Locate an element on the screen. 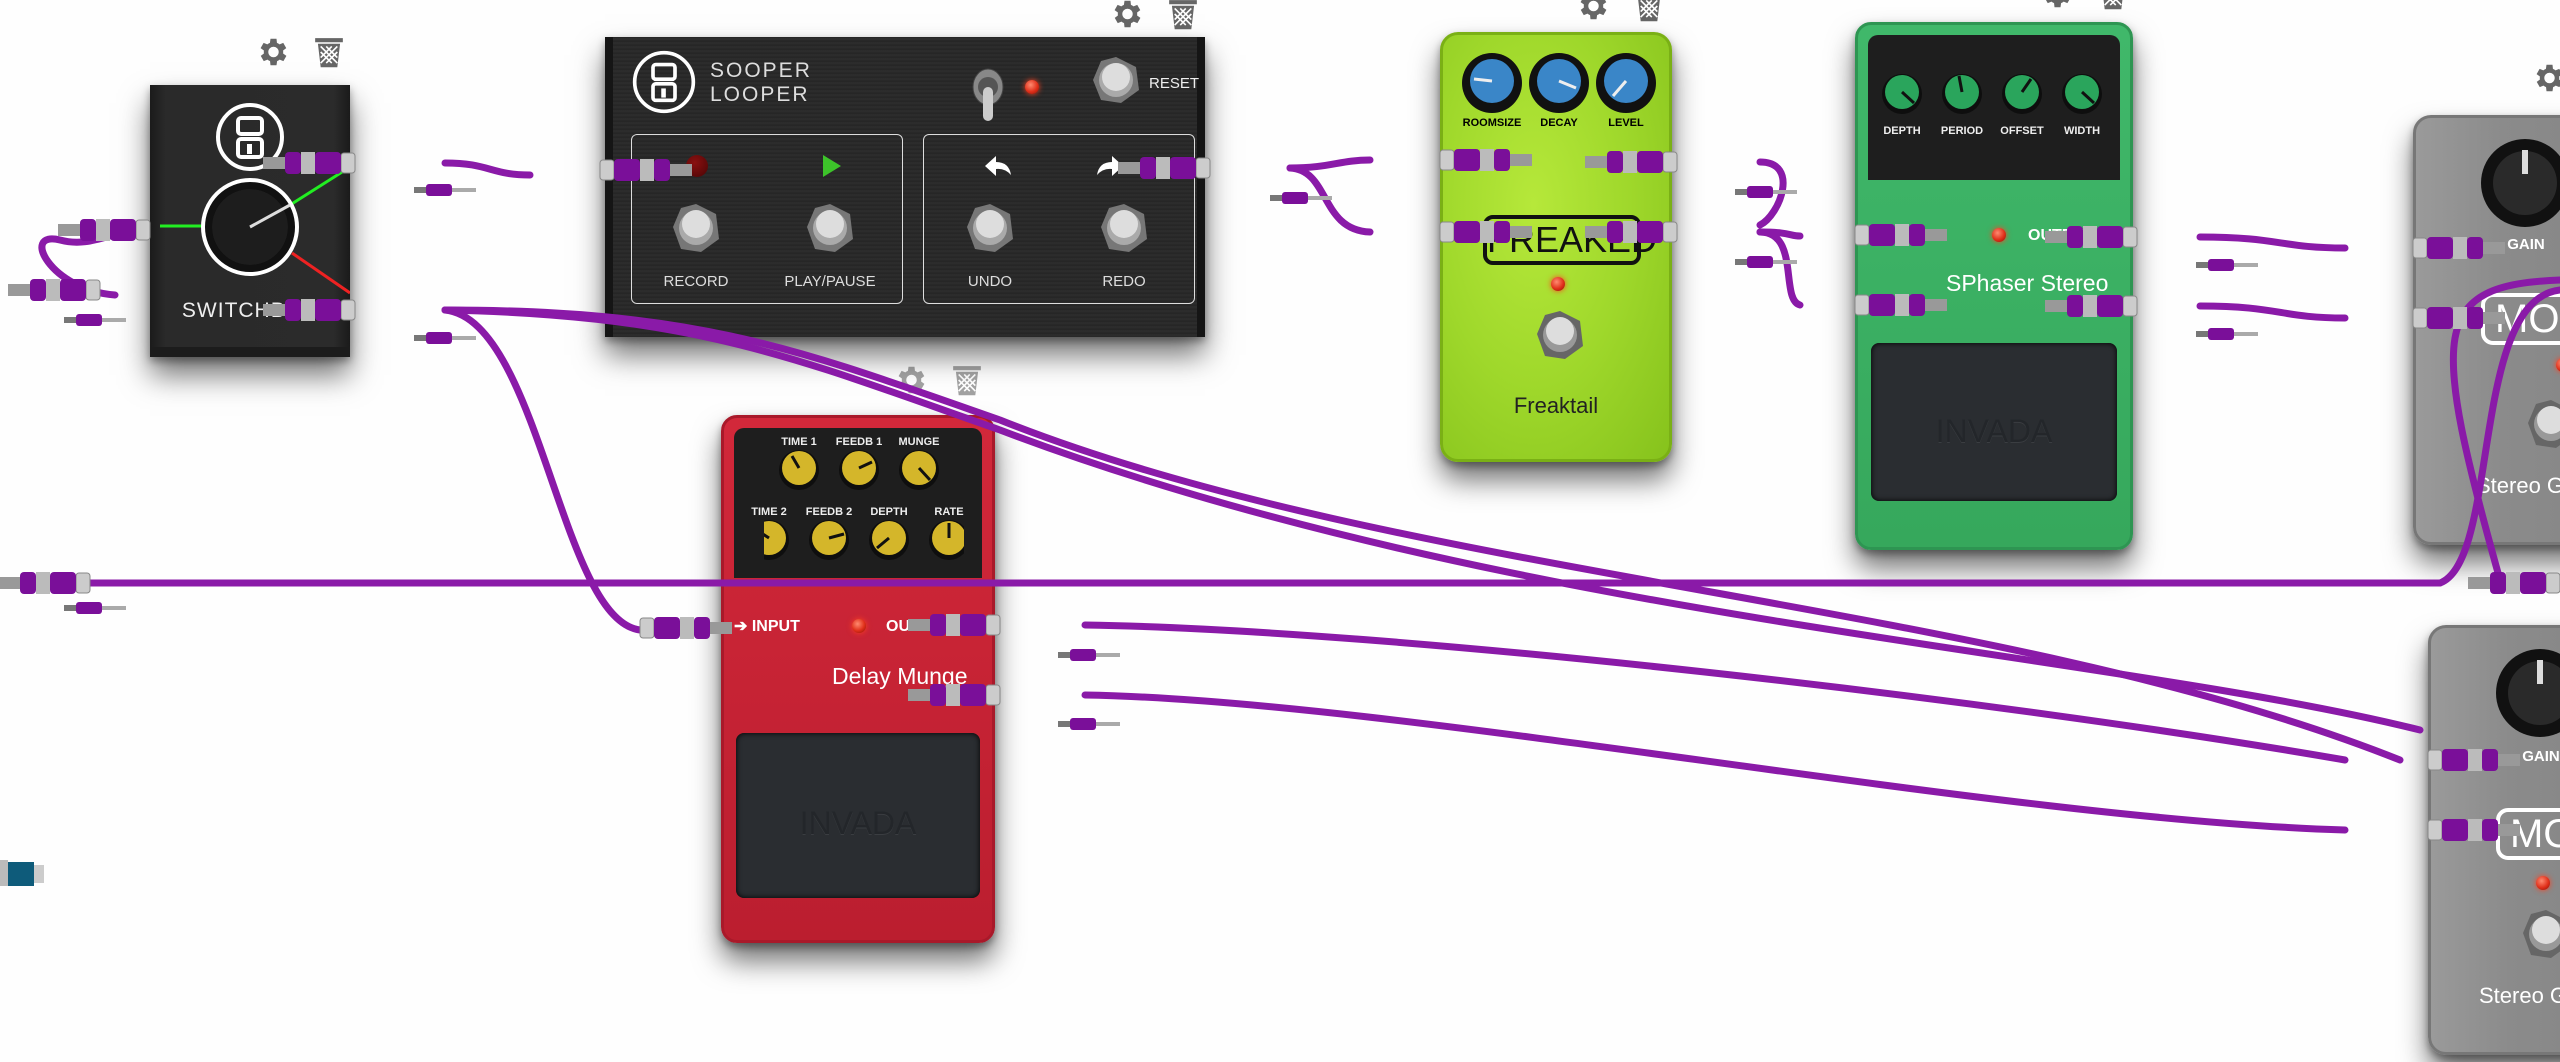 Image resolution: width=2560 pixels, height=1062 pixels. period-label: PERIOD is located at coordinates (1962, 131).